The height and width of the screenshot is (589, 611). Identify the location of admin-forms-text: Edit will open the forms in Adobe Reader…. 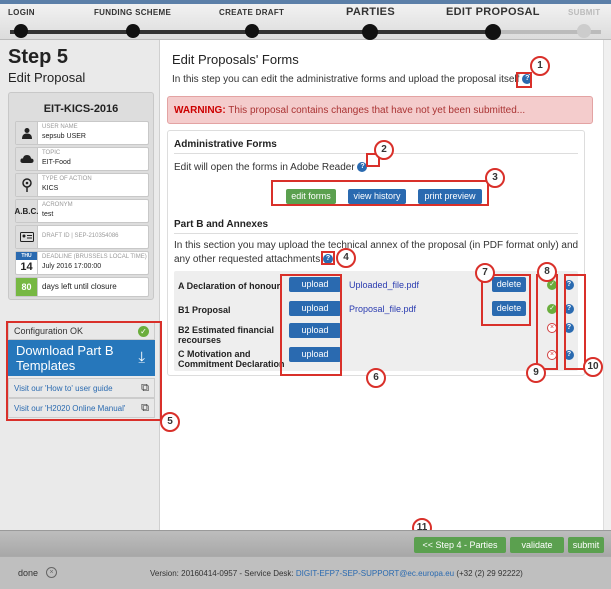
(271, 168).